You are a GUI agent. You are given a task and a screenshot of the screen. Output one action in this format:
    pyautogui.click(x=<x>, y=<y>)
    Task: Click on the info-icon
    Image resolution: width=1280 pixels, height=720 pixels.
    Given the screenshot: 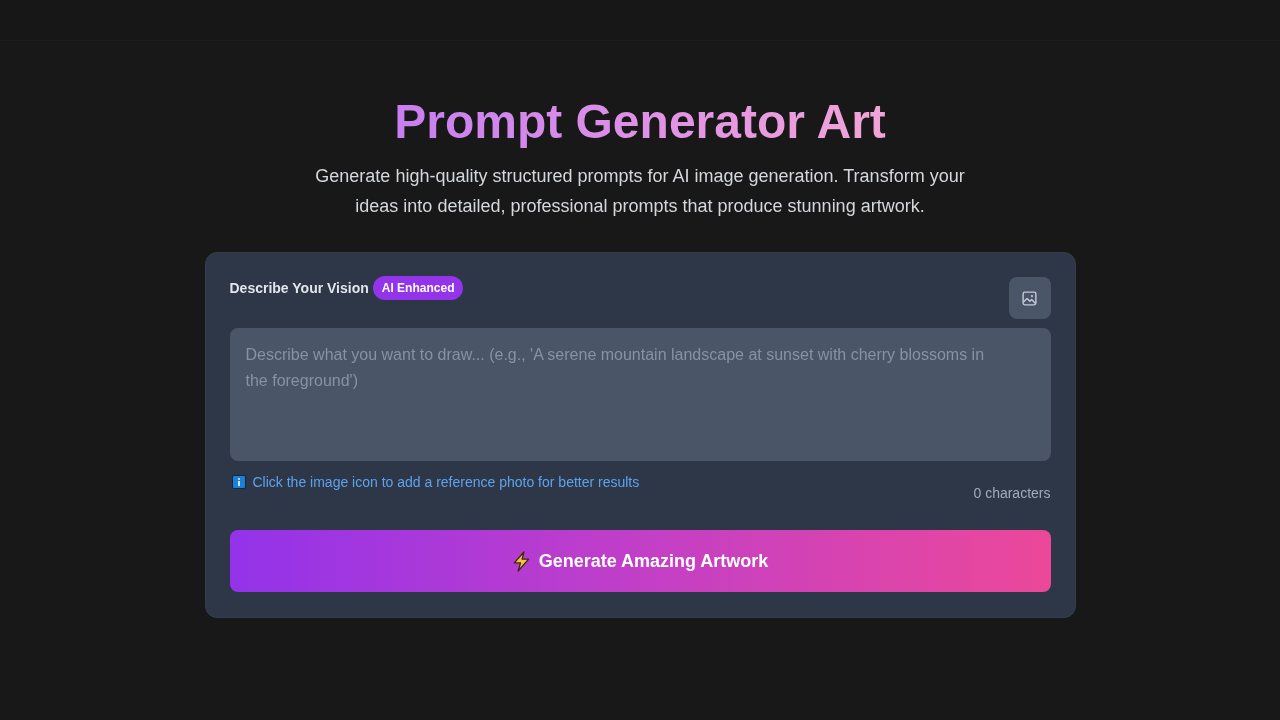 What is the action you would take?
    pyautogui.click(x=238, y=482)
    